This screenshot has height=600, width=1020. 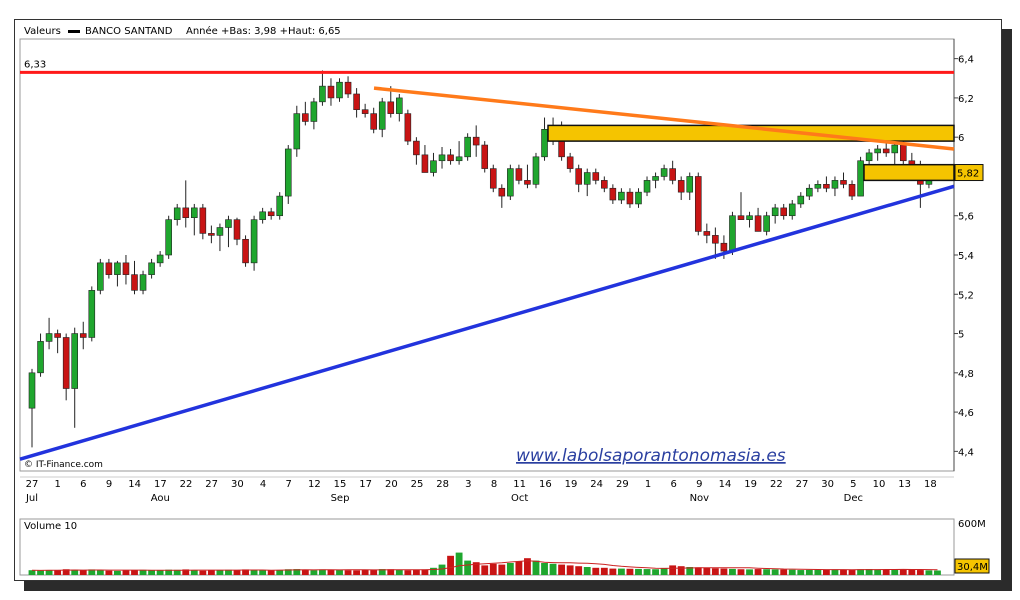 What do you see at coordinates (673, 484) in the screenshot?
I see `x-tick-label: 6` at bounding box center [673, 484].